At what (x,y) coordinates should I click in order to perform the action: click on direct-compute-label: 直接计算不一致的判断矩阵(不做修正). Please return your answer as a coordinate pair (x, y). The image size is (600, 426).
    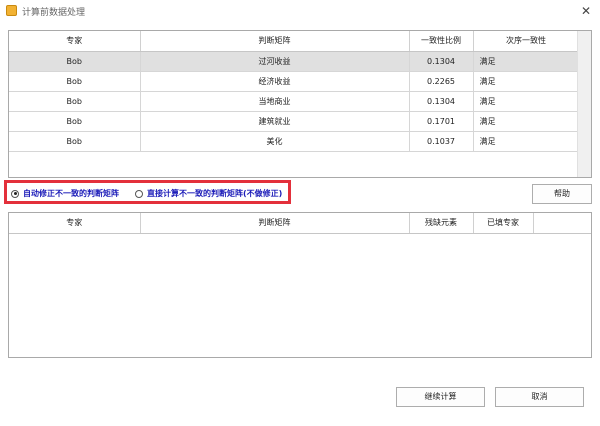
    Looking at the image, I should click on (215, 193).